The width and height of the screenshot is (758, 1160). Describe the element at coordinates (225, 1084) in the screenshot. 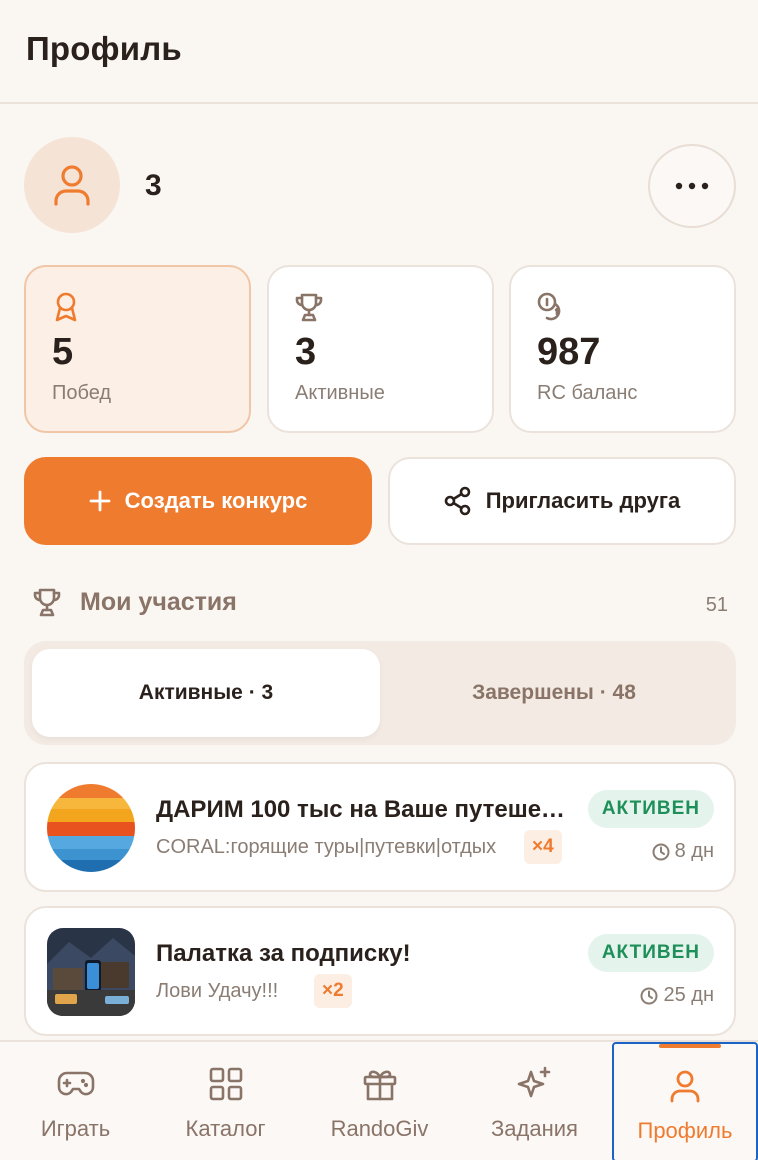

I see `grid-icon` at that location.